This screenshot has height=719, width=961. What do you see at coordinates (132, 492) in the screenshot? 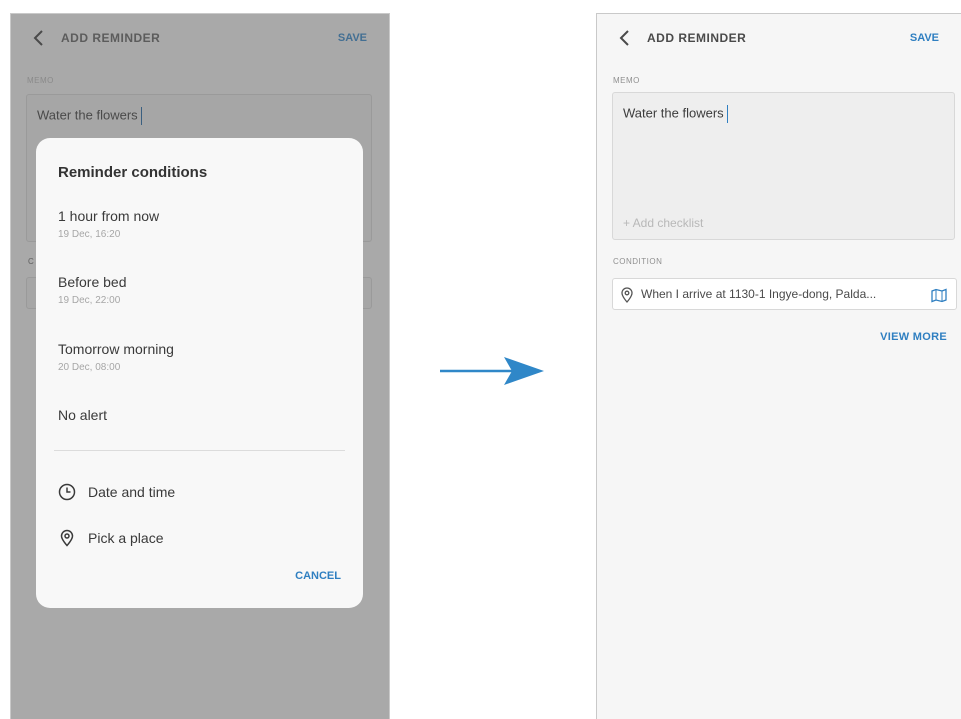
I see `date-and-time-label: Date and time` at bounding box center [132, 492].